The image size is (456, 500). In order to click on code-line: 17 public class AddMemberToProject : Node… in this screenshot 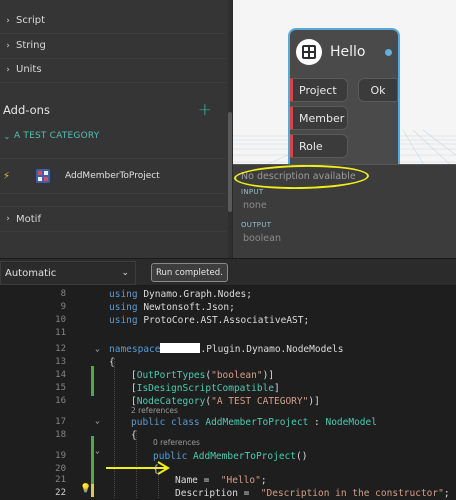, I will do `click(228, 422)`.